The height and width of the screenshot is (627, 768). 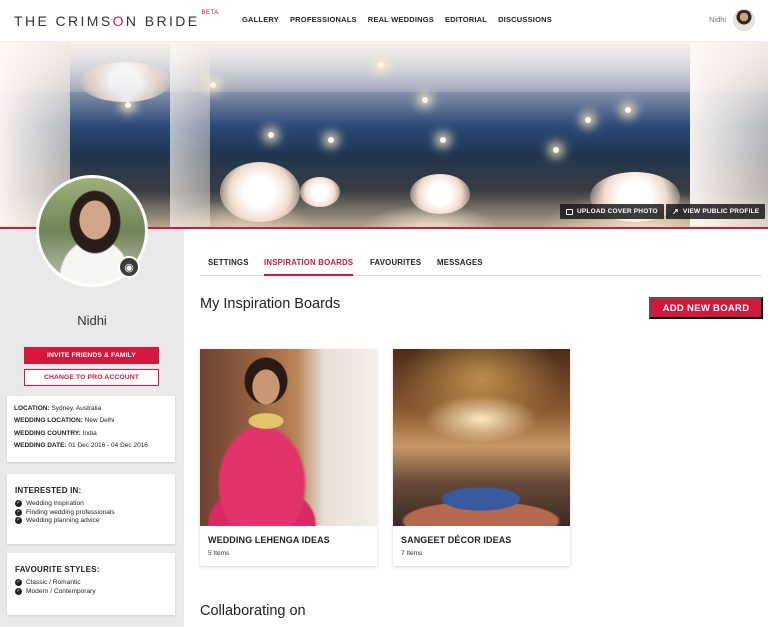 I want to click on tab-messages: MESSAGES, so click(x=460, y=264).